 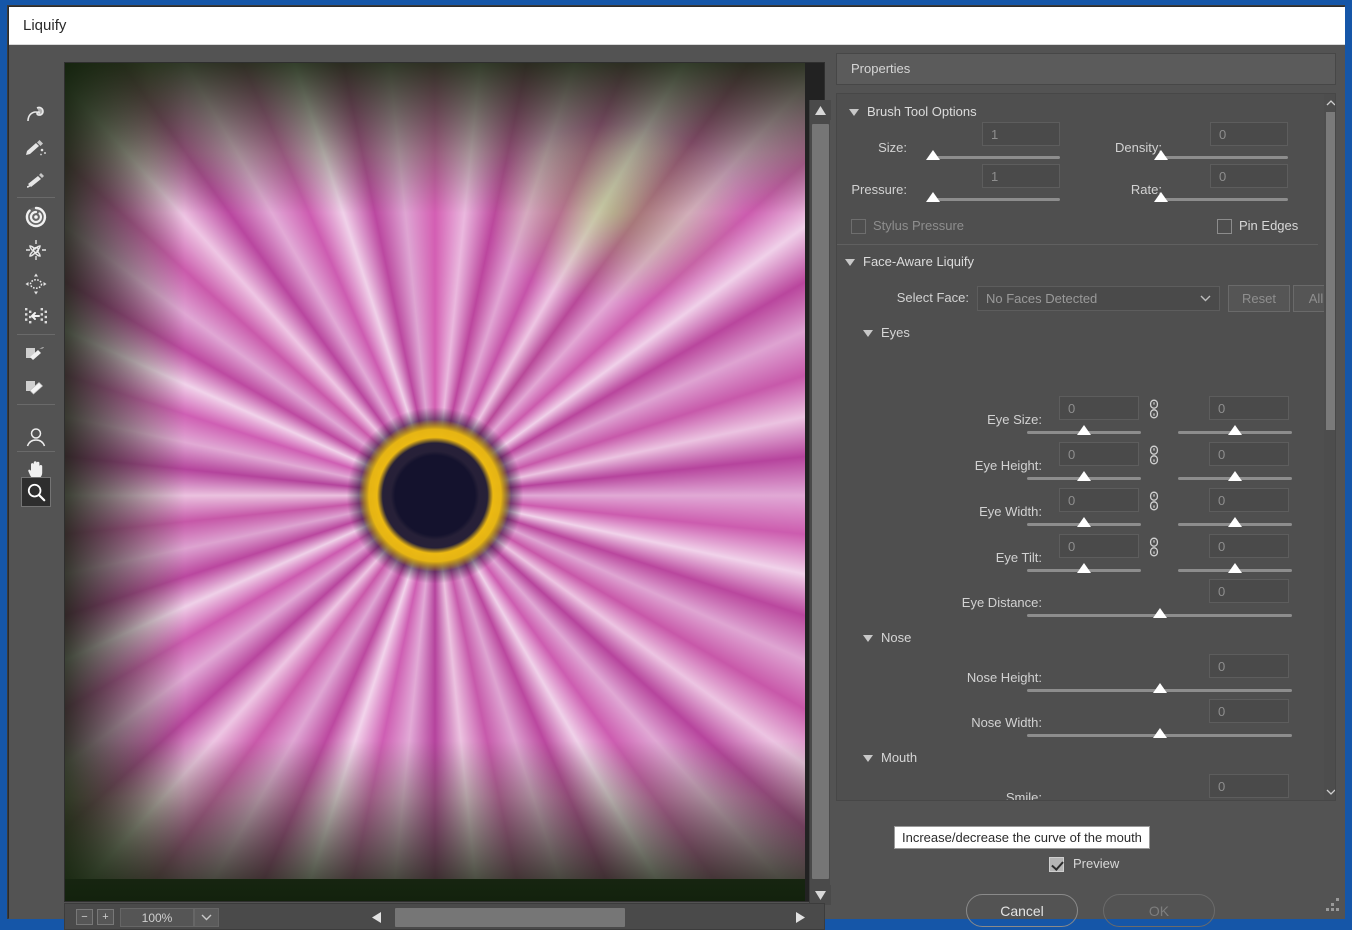 What do you see at coordinates (206, 917) in the screenshot?
I see `zoom-dropdown-chevron-down-icon` at bounding box center [206, 917].